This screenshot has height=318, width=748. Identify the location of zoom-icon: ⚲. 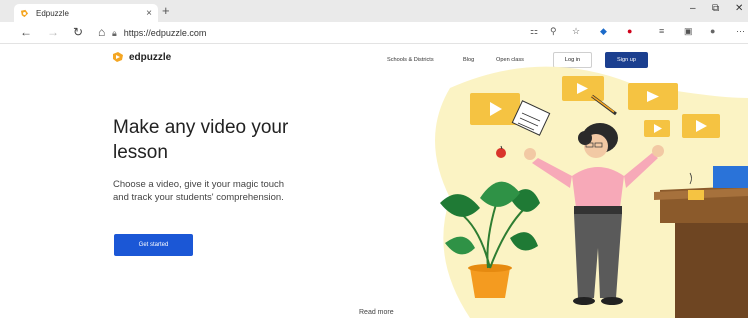
(553, 31).